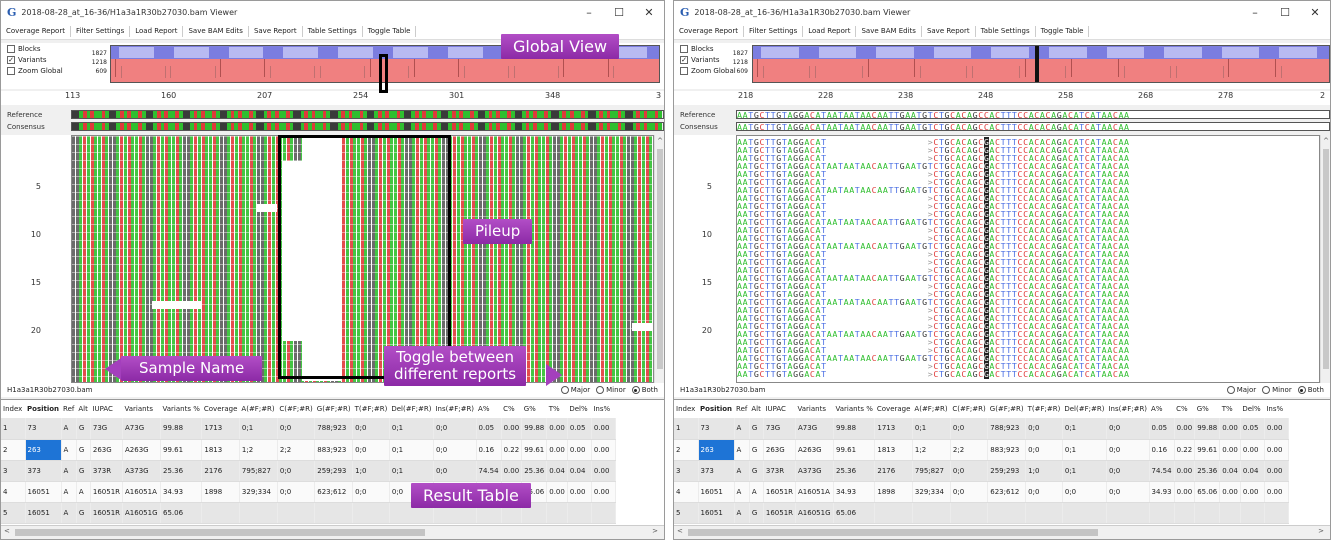  Describe the element at coordinates (334, 492) in the screenshot. I see `table-cell: 623;612` at that location.